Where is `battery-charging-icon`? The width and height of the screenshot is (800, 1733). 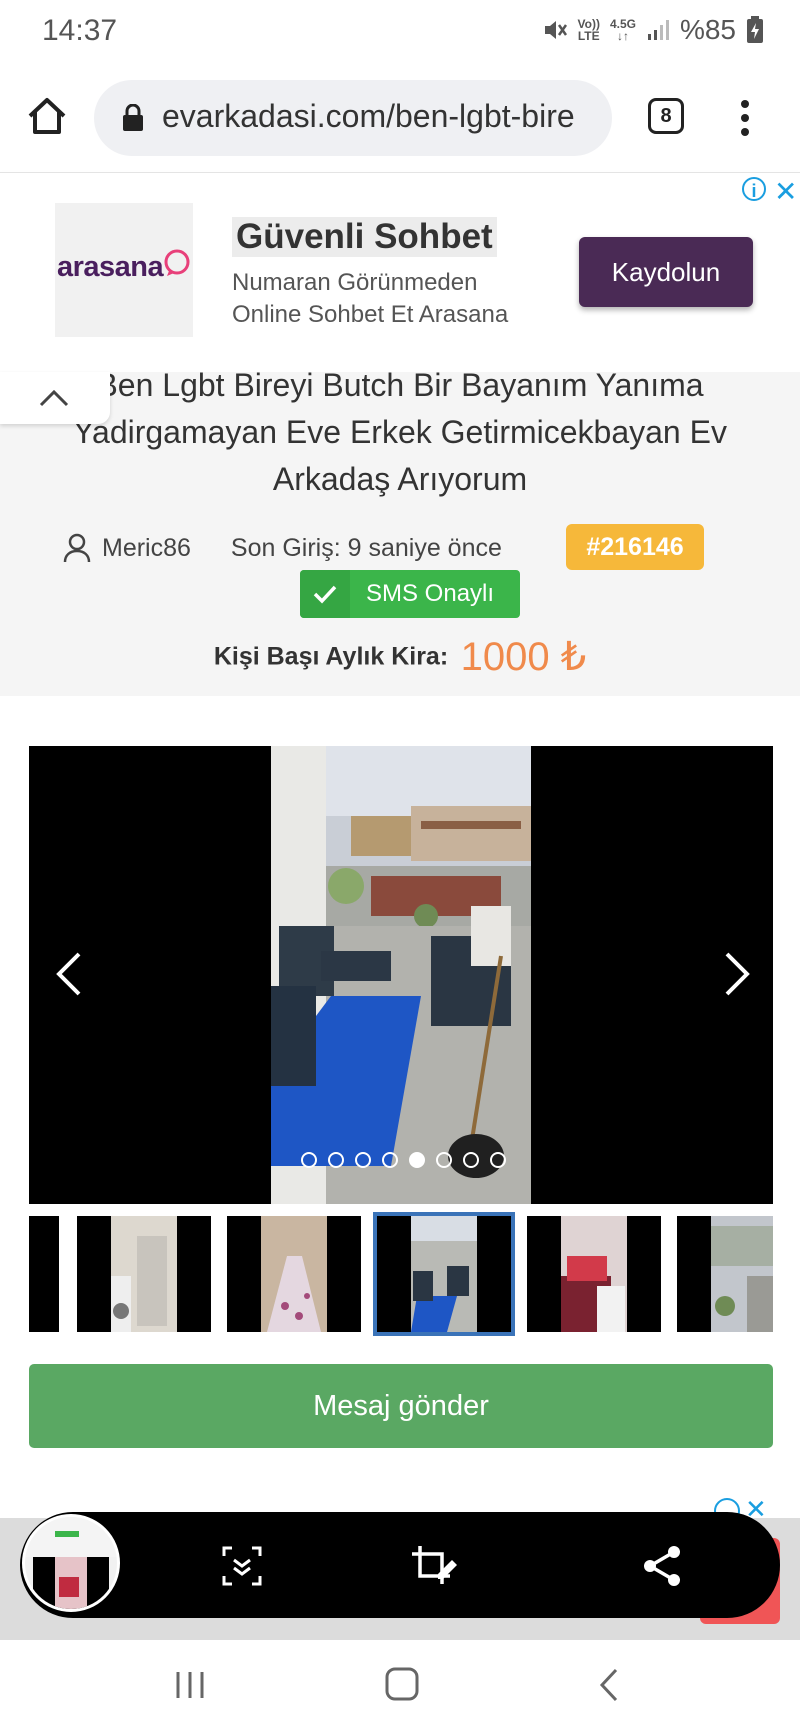 battery-charging-icon is located at coordinates (755, 29).